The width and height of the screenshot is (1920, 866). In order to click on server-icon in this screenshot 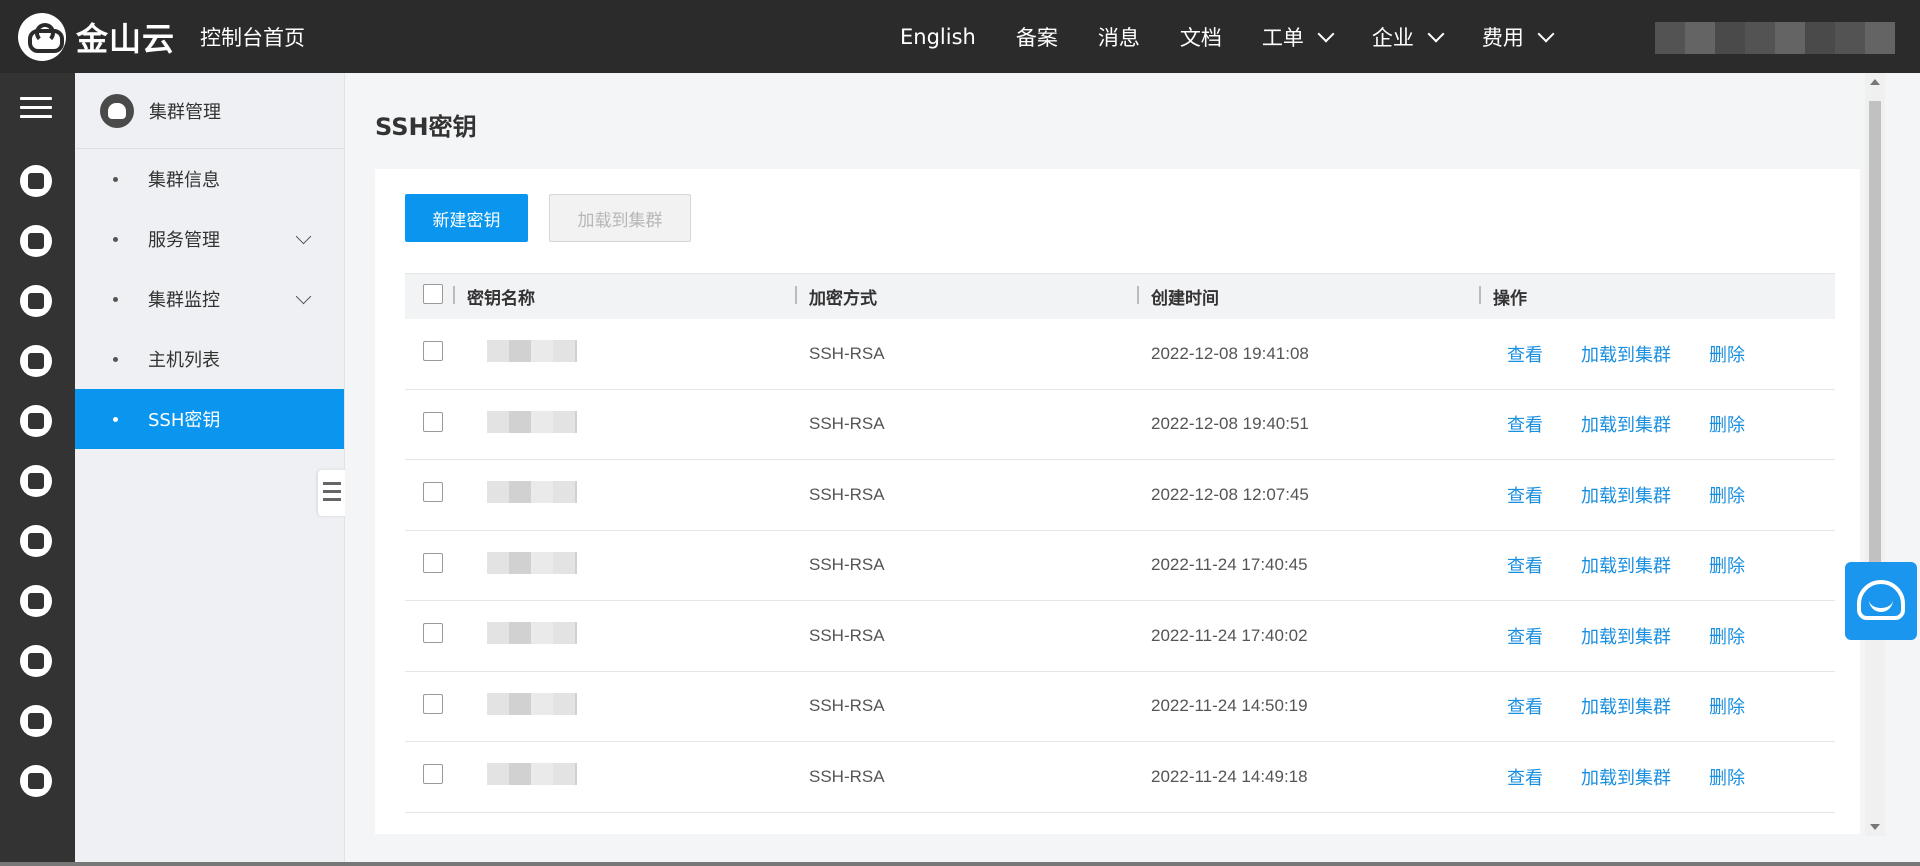, I will do `click(36, 361)`.